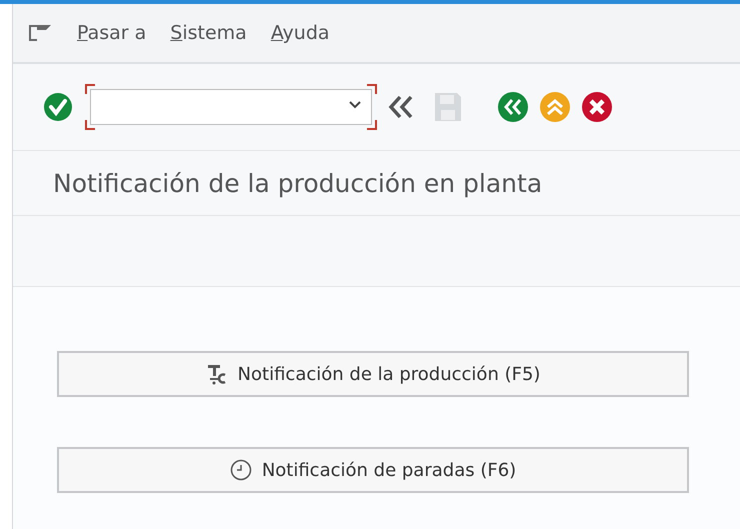 The image size is (740, 529). What do you see at coordinates (373, 470) in the screenshot?
I see `action-button: Notificación de paradas (F6)` at bounding box center [373, 470].